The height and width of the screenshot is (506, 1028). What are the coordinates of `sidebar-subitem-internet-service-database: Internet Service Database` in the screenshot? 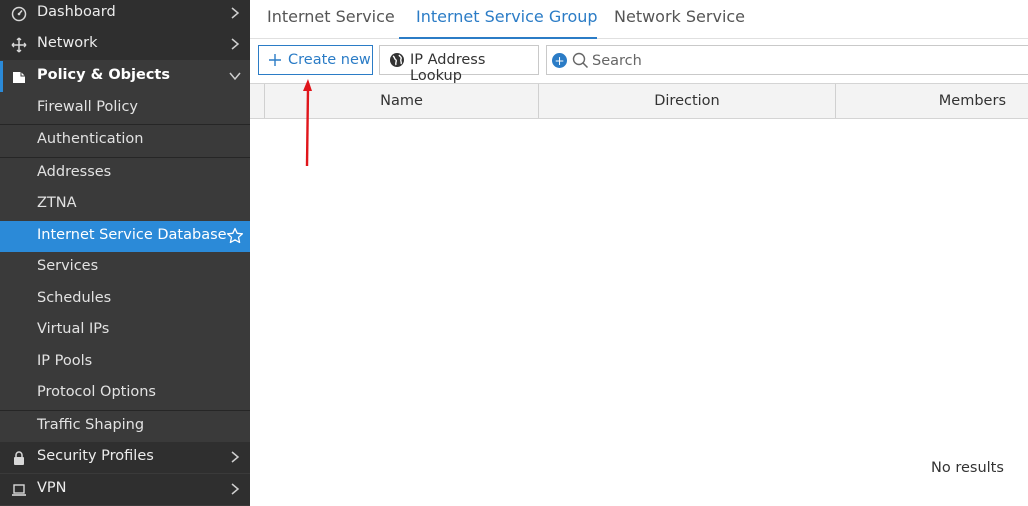 It's located at (125, 236).